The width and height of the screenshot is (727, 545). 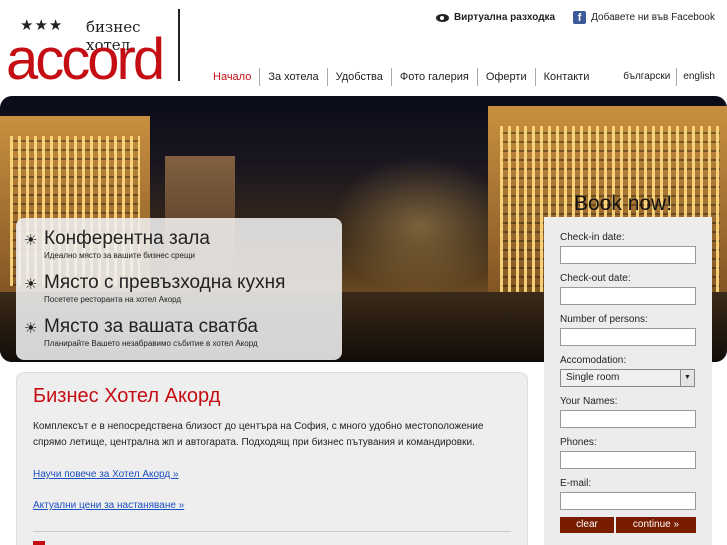 I want to click on names-label: Your Names:, so click(x=589, y=401).